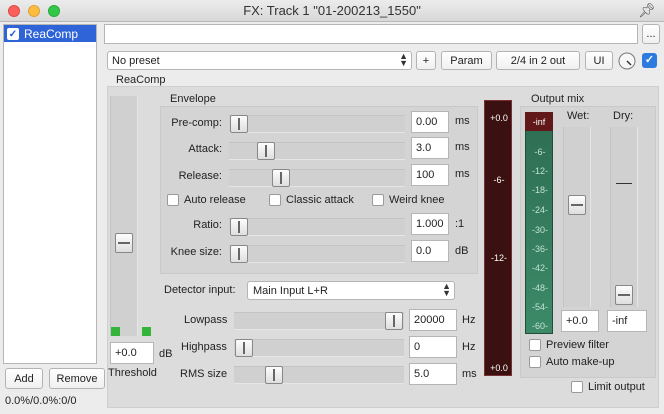 Image resolution: width=664 pixels, height=414 pixels. Describe the element at coordinates (319, 348) in the screenshot. I see `highpass-slider` at that location.